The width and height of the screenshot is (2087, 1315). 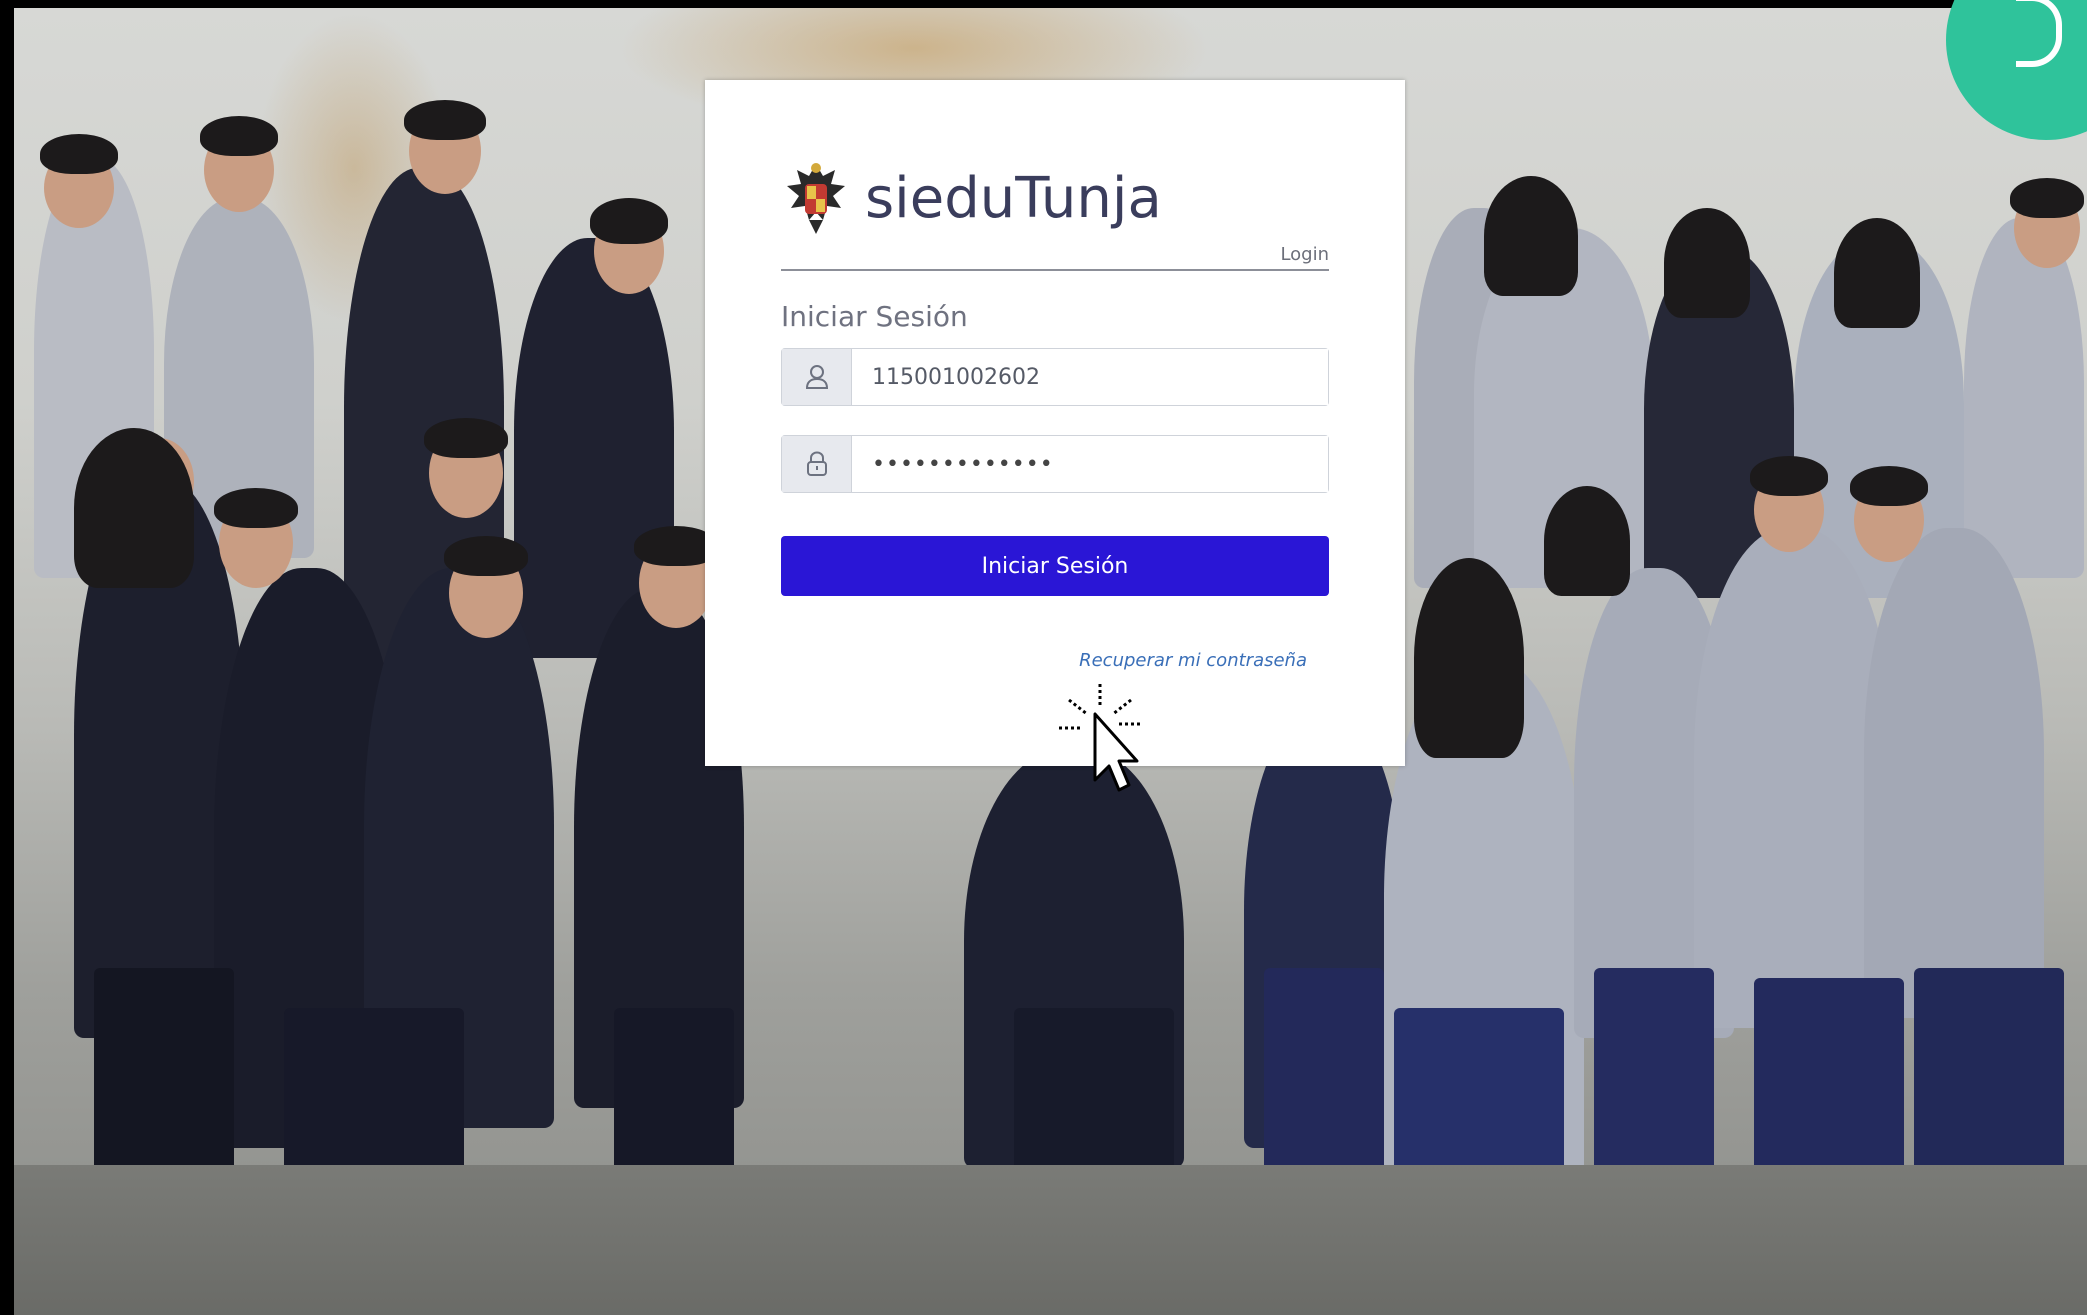 What do you see at coordinates (874, 316) in the screenshot?
I see `form-title: Iniciar Sesión` at bounding box center [874, 316].